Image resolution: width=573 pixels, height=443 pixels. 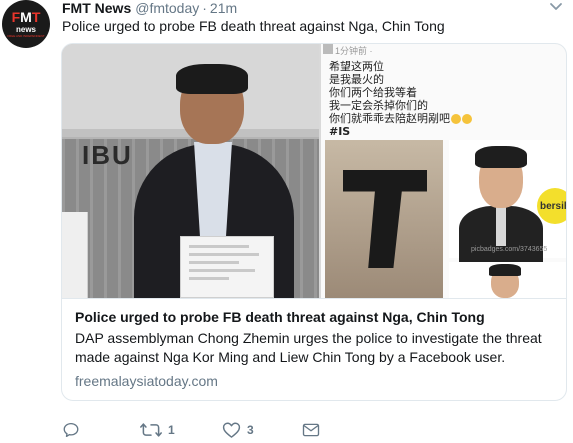 What do you see at coordinates (167, 8) in the screenshot?
I see `author-handle: @fmtoday` at bounding box center [167, 8].